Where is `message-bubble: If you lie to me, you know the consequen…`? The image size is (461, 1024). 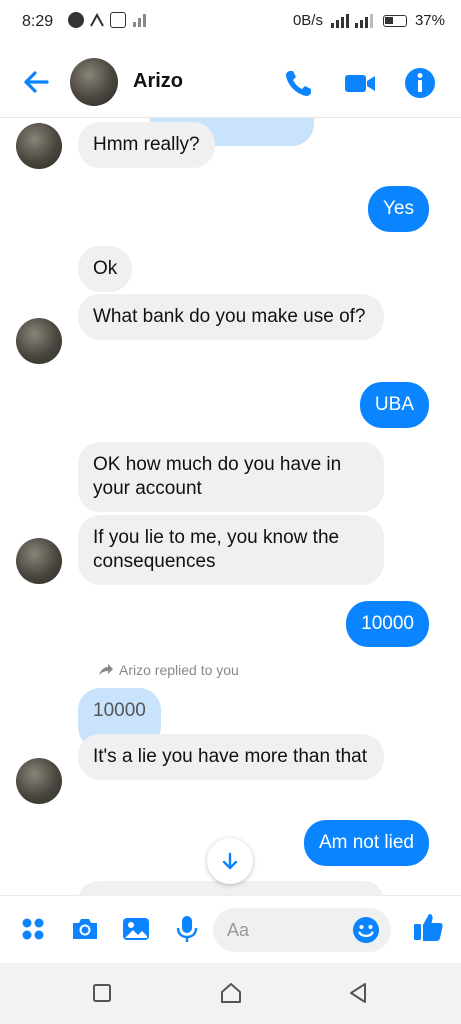 message-bubble: If you lie to me, you know the consequen… is located at coordinates (231, 550).